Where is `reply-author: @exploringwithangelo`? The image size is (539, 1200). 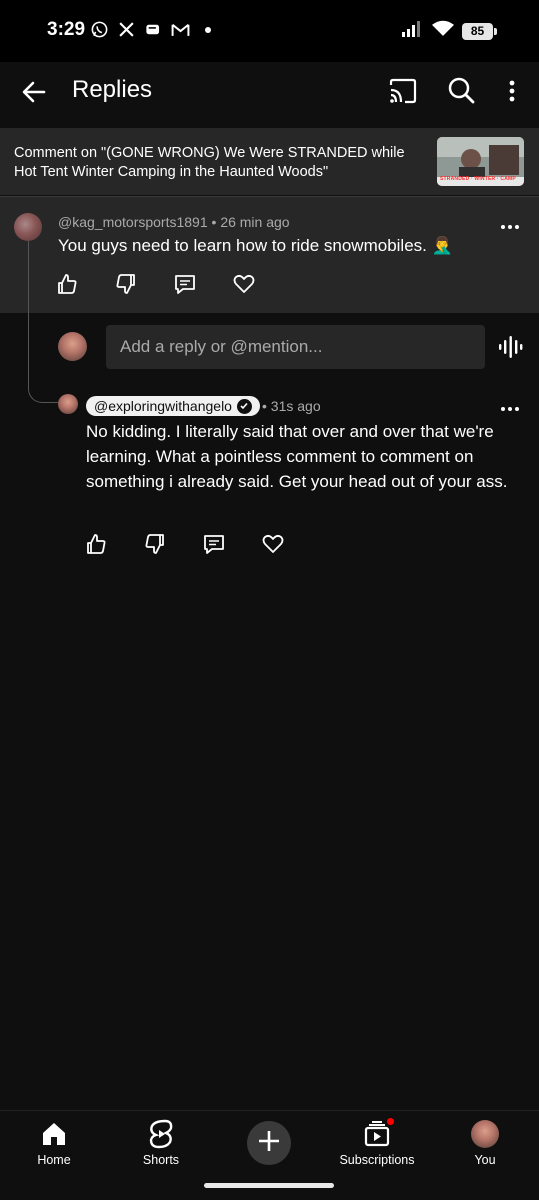
reply-author: @exploringwithangelo is located at coordinates (163, 406).